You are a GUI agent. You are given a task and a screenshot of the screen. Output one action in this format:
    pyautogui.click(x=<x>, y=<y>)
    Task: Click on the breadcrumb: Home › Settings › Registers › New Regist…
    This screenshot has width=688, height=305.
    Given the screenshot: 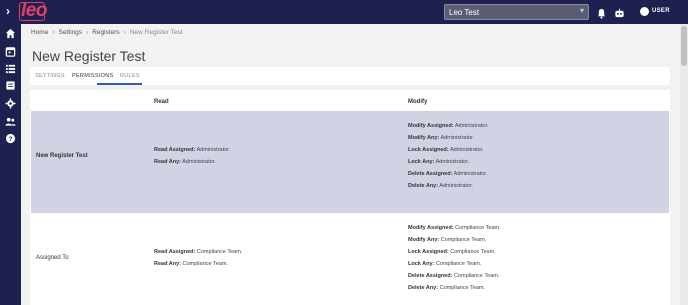 What is the action you would take?
    pyautogui.click(x=106, y=32)
    